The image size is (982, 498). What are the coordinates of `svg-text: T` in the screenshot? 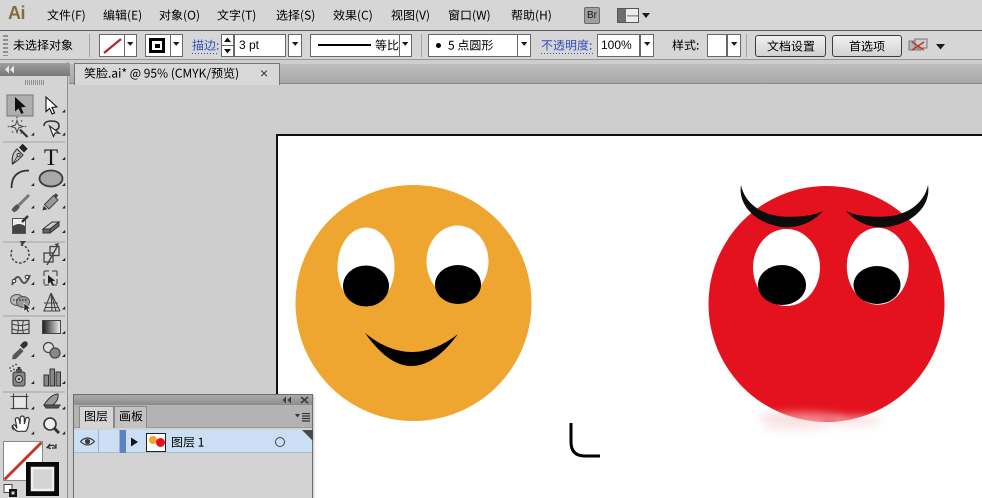 It's located at (51, 157).